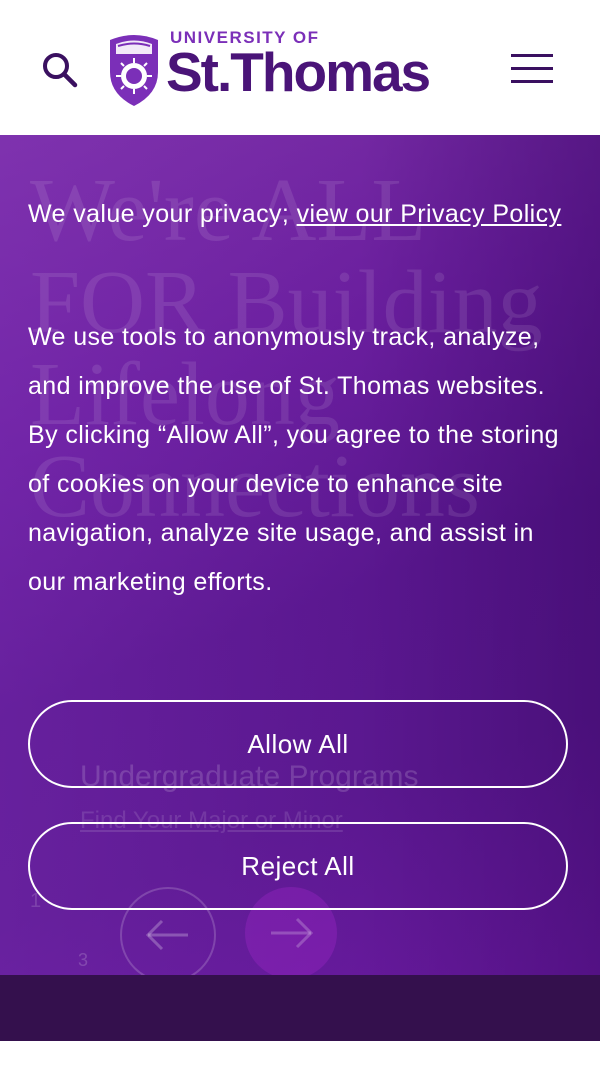 Image resolution: width=600 pixels, height=1065 pixels. Describe the element at coordinates (298, 866) in the screenshot. I see `reject-all-button: Reject All` at that location.